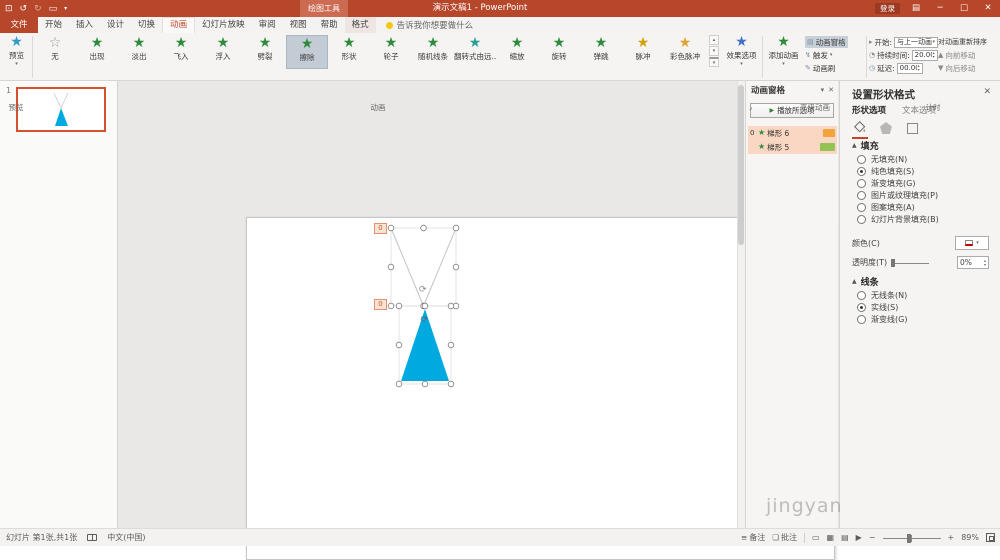  What do you see at coordinates (784, 537) in the screenshot?
I see `comments-button: ❏ 批注` at bounding box center [784, 537].